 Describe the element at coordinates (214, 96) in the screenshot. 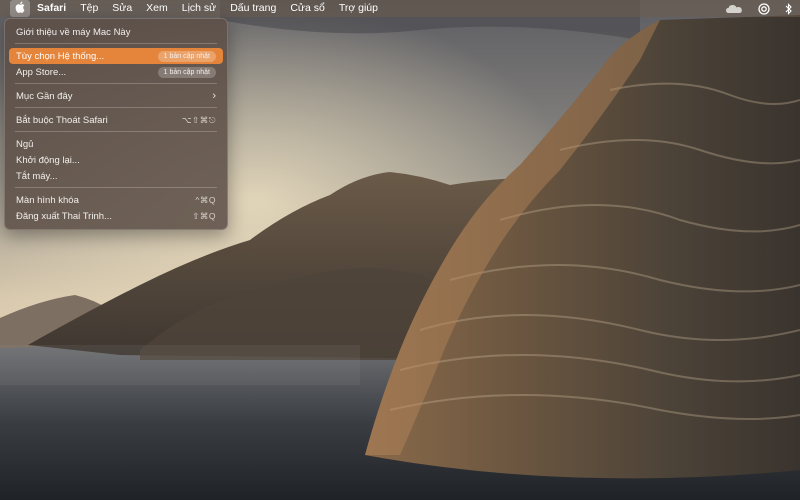

I see `chevron-right-icon: ›` at that location.